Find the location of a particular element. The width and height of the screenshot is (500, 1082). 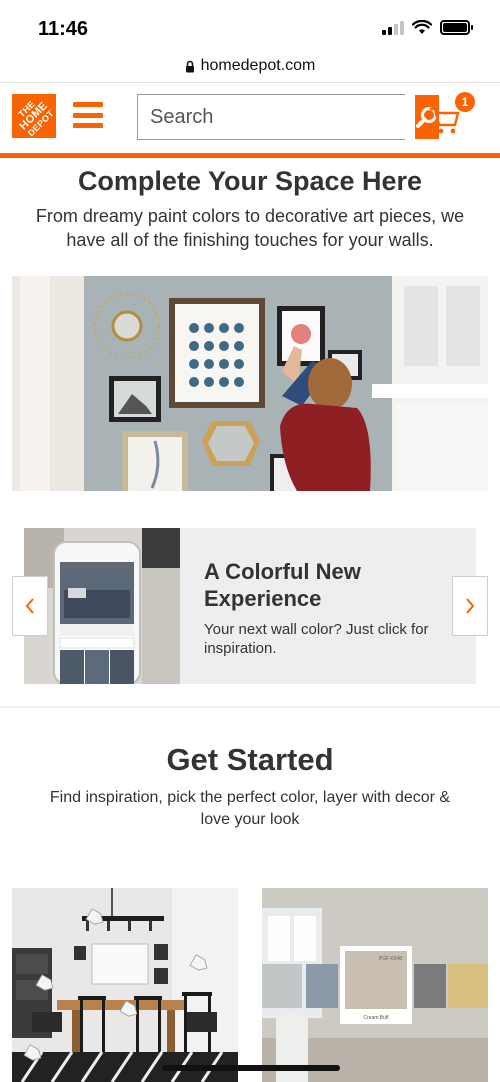

swatch-name: Cream Buff is located at coordinates (376, 1018).